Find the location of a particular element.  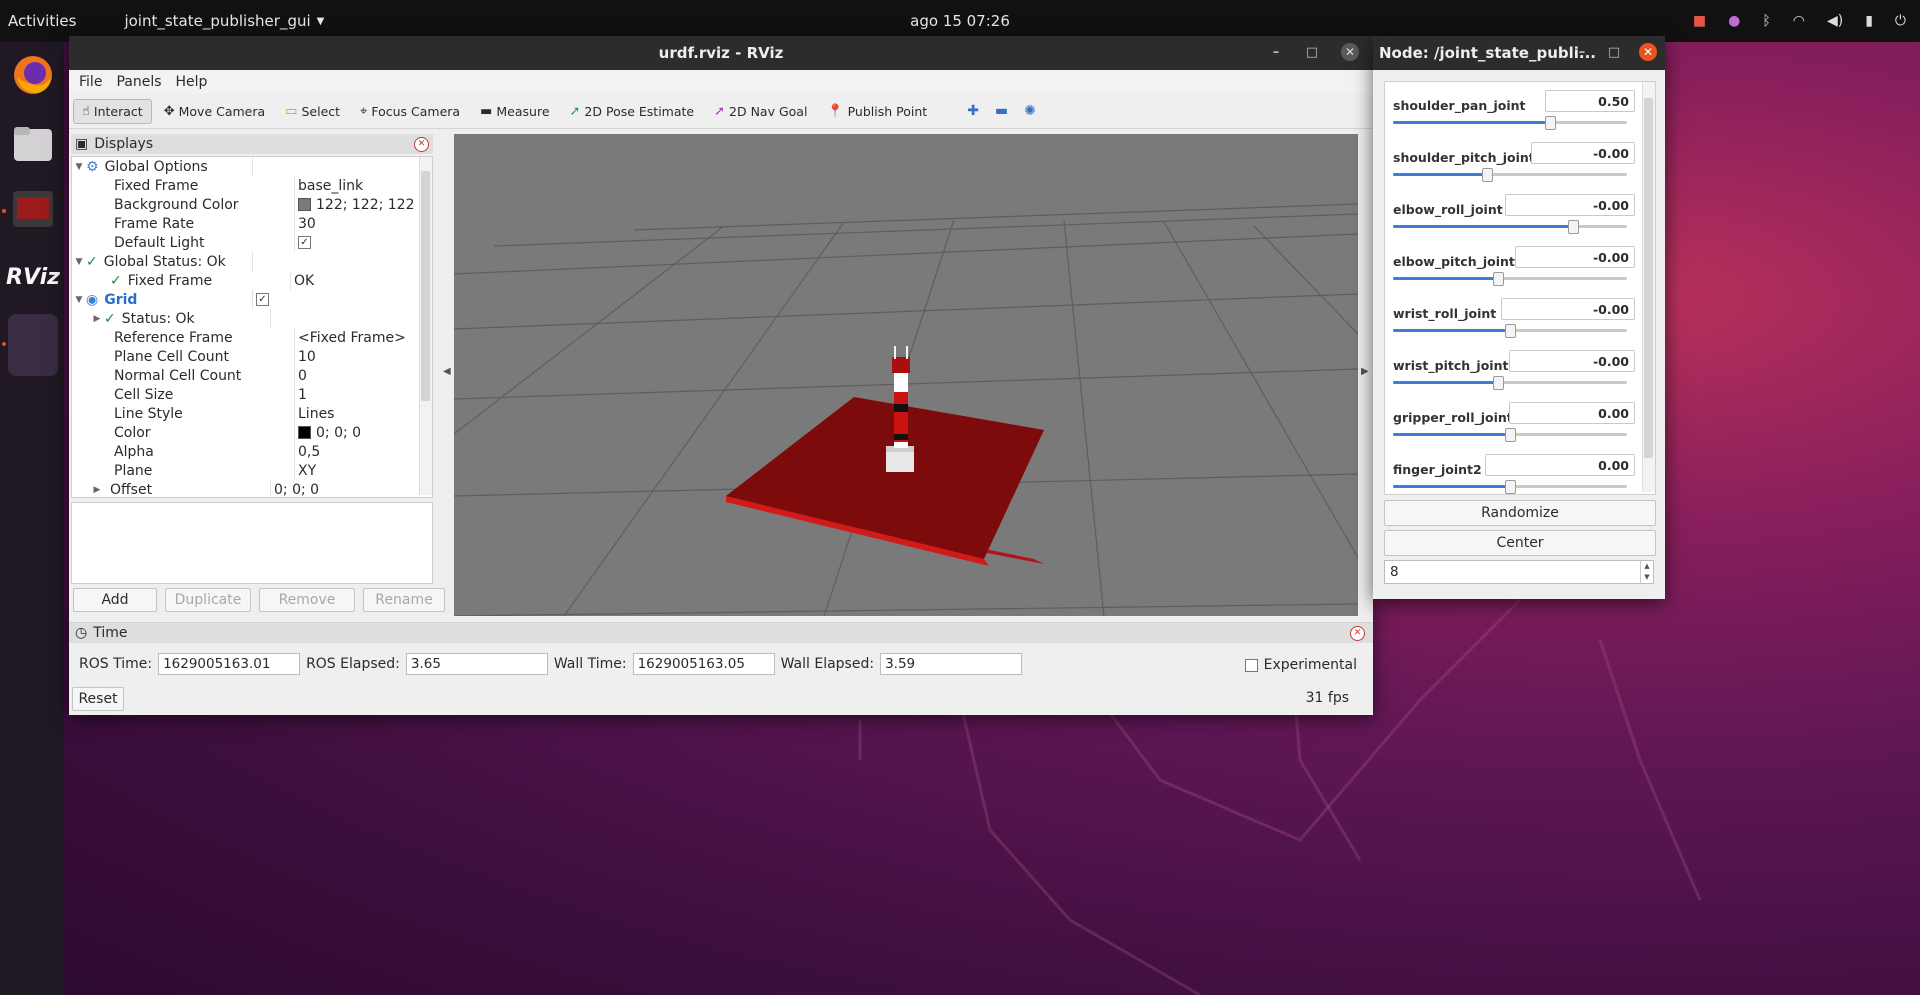

tool-focus-camera: ⌖ Focus Camera is located at coordinates (410, 111).